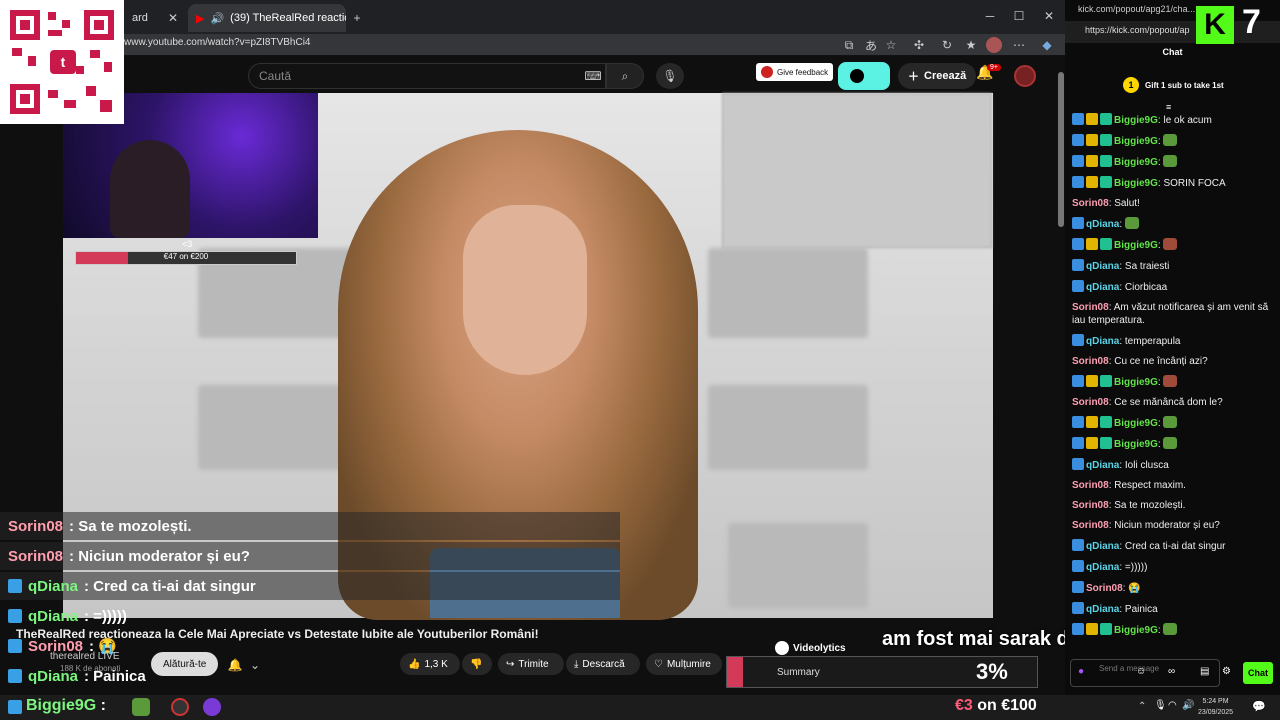 The height and width of the screenshot is (720, 1280). I want to click on chat-message: Sorin08: Niciun moderator și eu?, so click(1172, 526).